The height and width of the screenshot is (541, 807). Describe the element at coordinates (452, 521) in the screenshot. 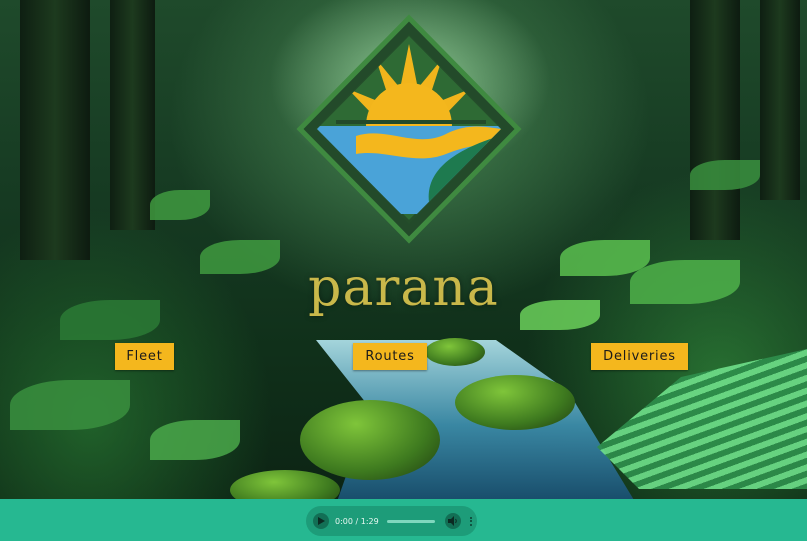

I see `volume-icon` at that location.